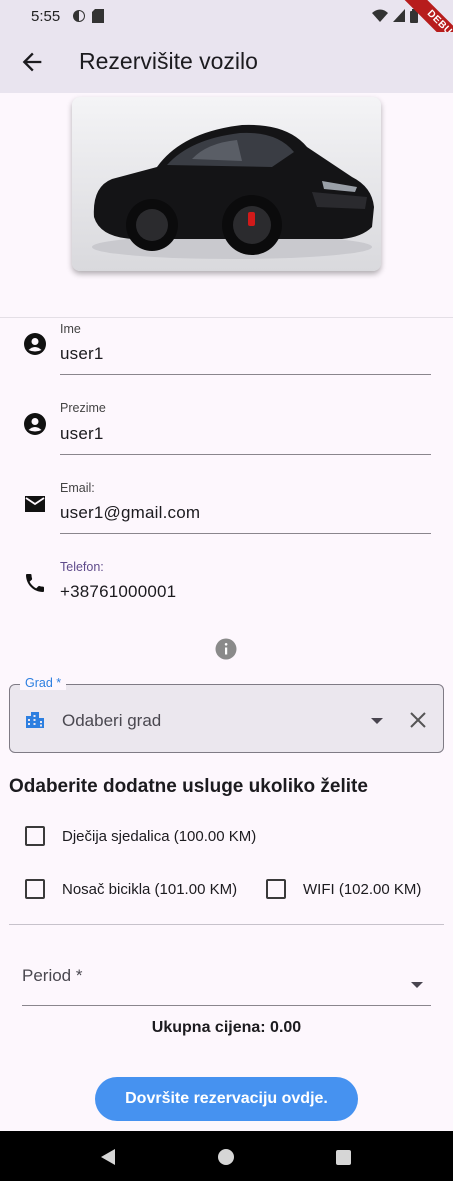  Describe the element at coordinates (226, 1027) in the screenshot. I see `total-price: Ukupna cijena: 0.00` at that location.